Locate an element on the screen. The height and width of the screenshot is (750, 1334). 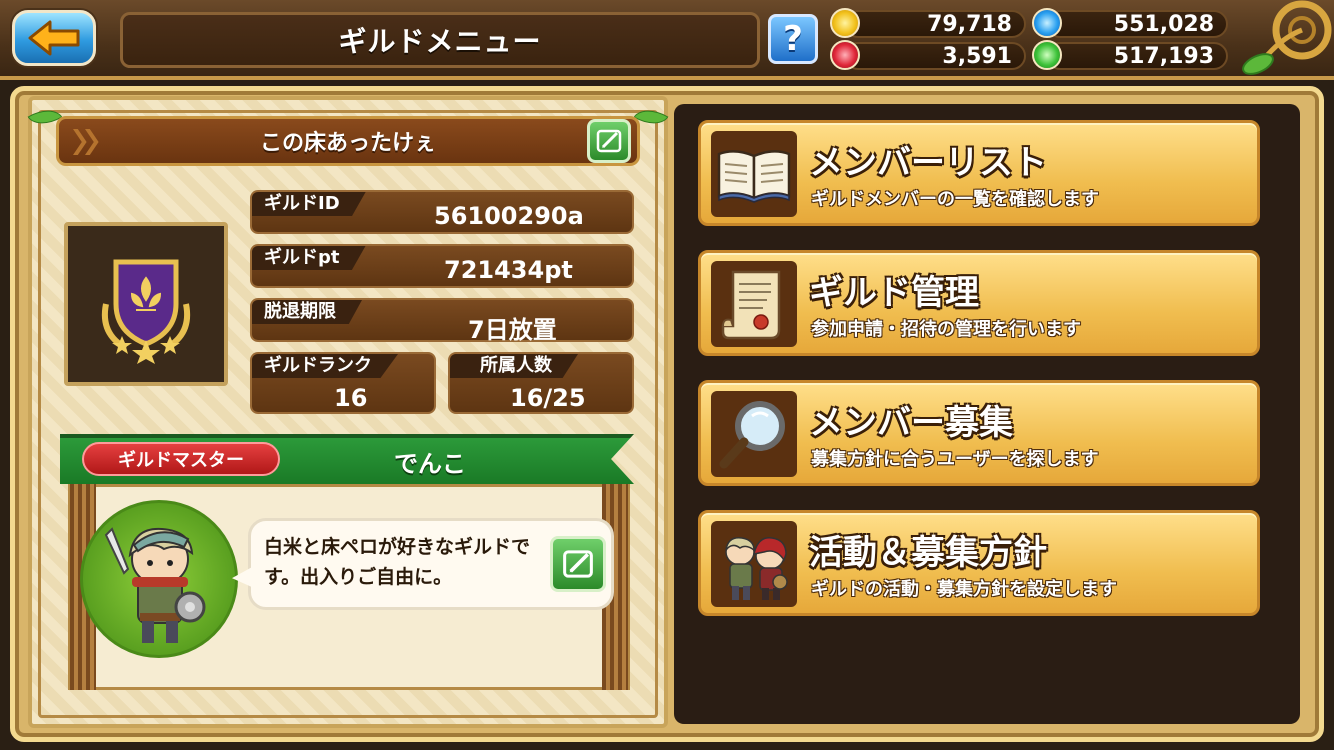
gold-coin-icon is located at coordinates (845, 23).